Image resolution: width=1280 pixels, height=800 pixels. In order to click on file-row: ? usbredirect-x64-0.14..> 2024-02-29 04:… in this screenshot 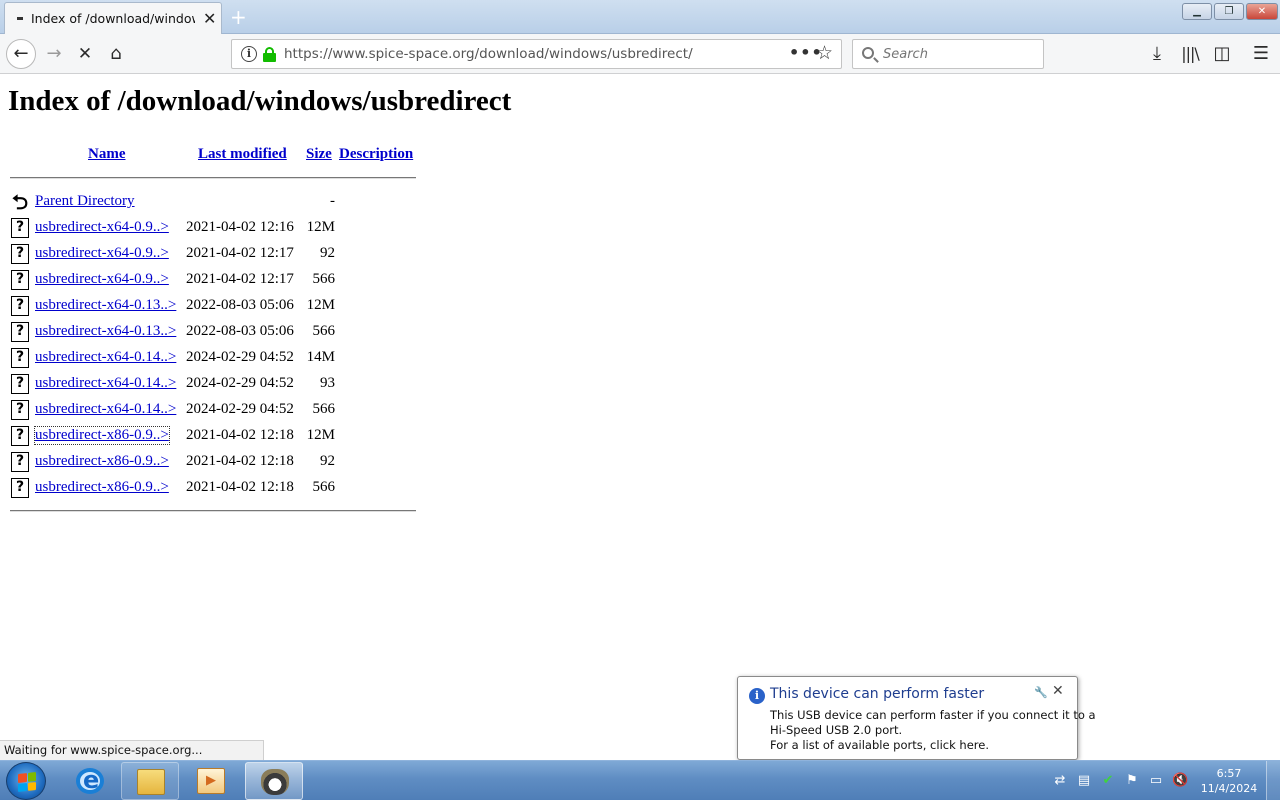, I will do `click(213, 360)`.